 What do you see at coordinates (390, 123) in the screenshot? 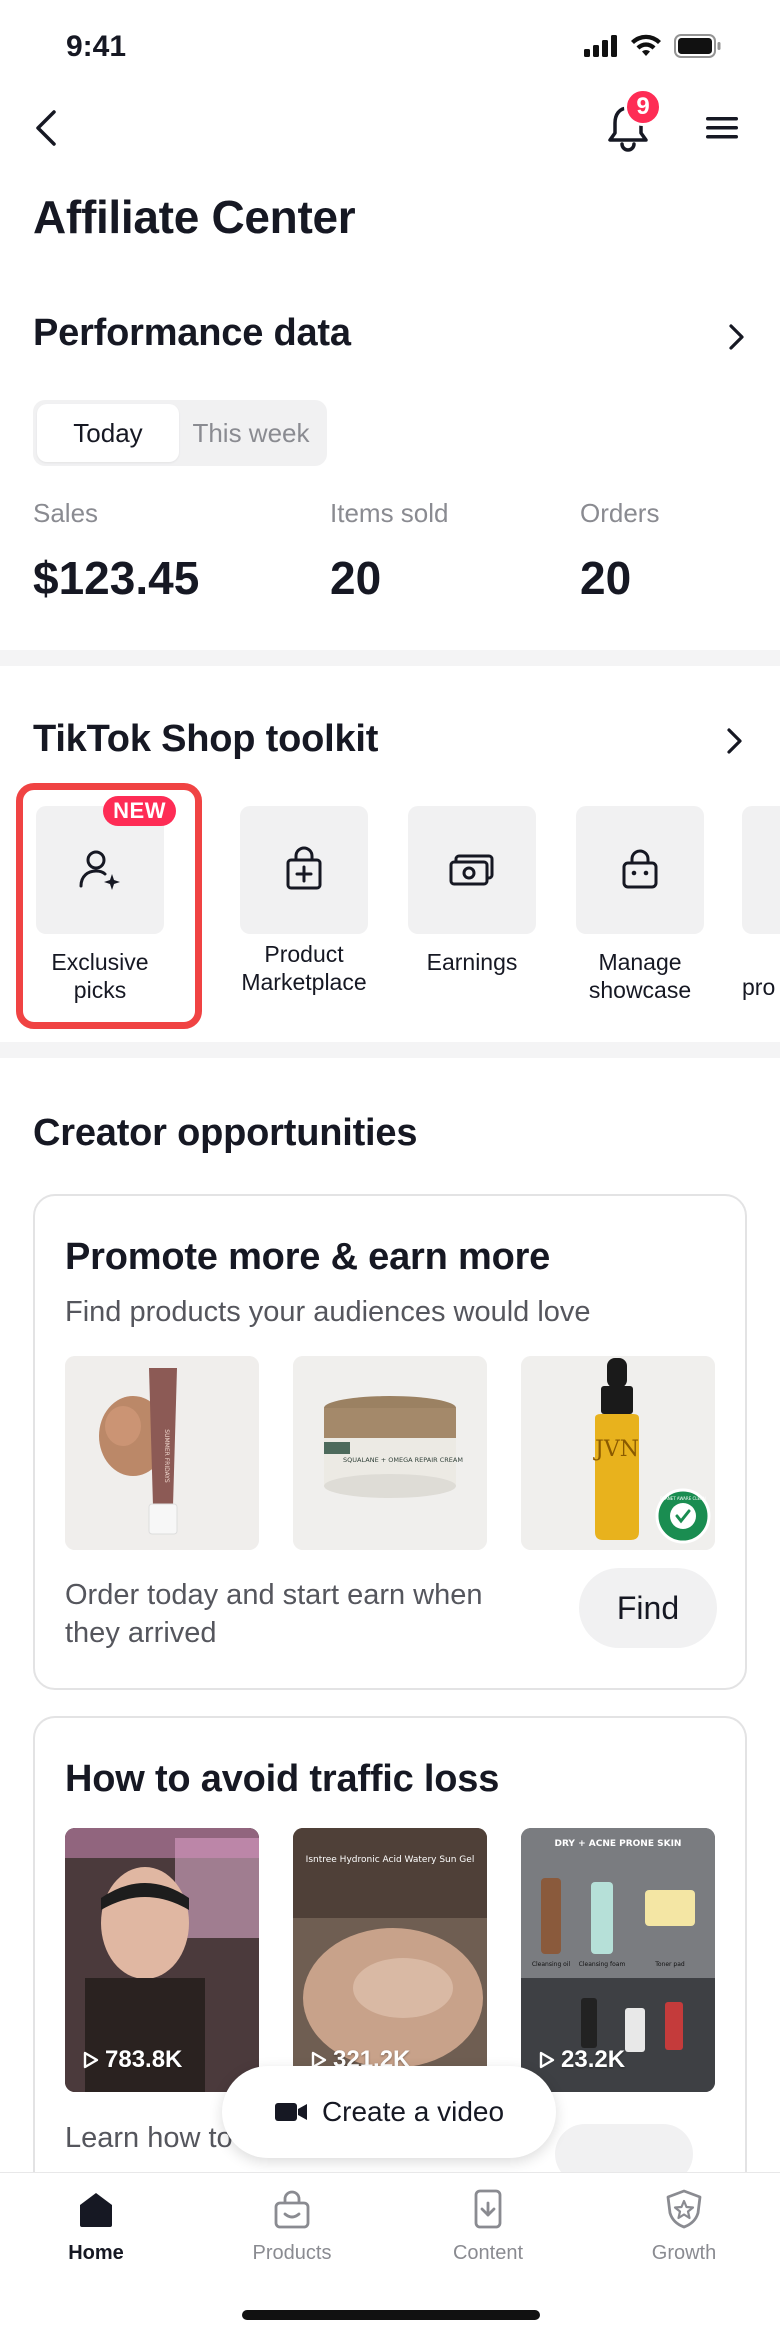
I see `top-nav-bar: 9` at bounding box center [390, 123].